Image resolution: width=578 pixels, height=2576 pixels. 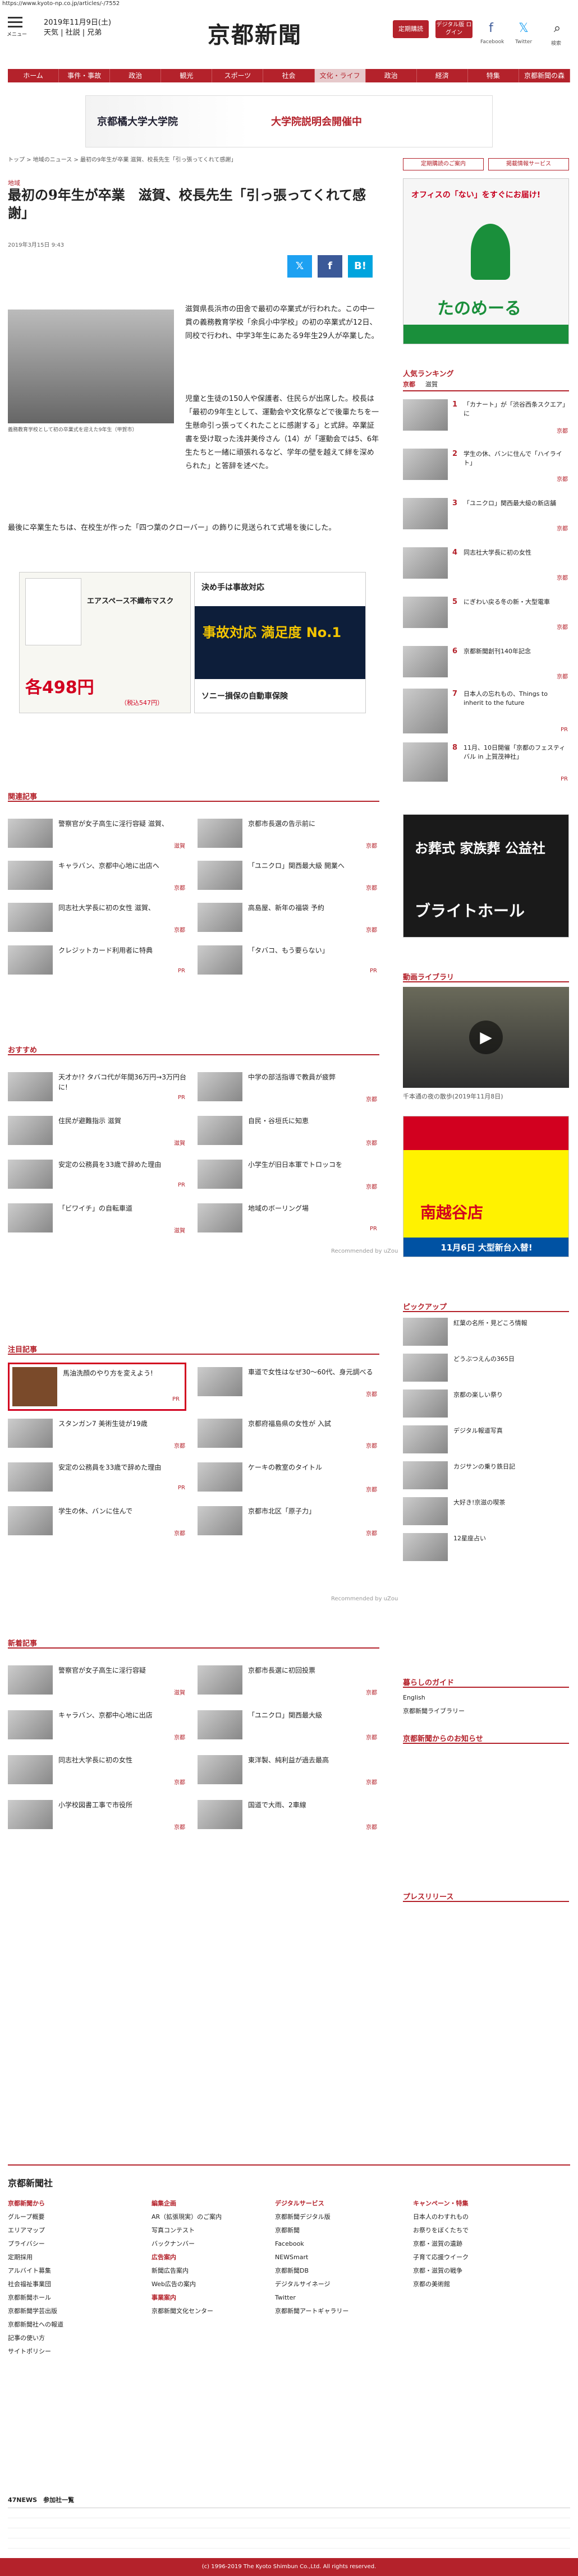 What do you see at coordinates (35, 2217) in the screenshot?
I see `footer-link: グループ概要` at bounding box center [35, 2217].